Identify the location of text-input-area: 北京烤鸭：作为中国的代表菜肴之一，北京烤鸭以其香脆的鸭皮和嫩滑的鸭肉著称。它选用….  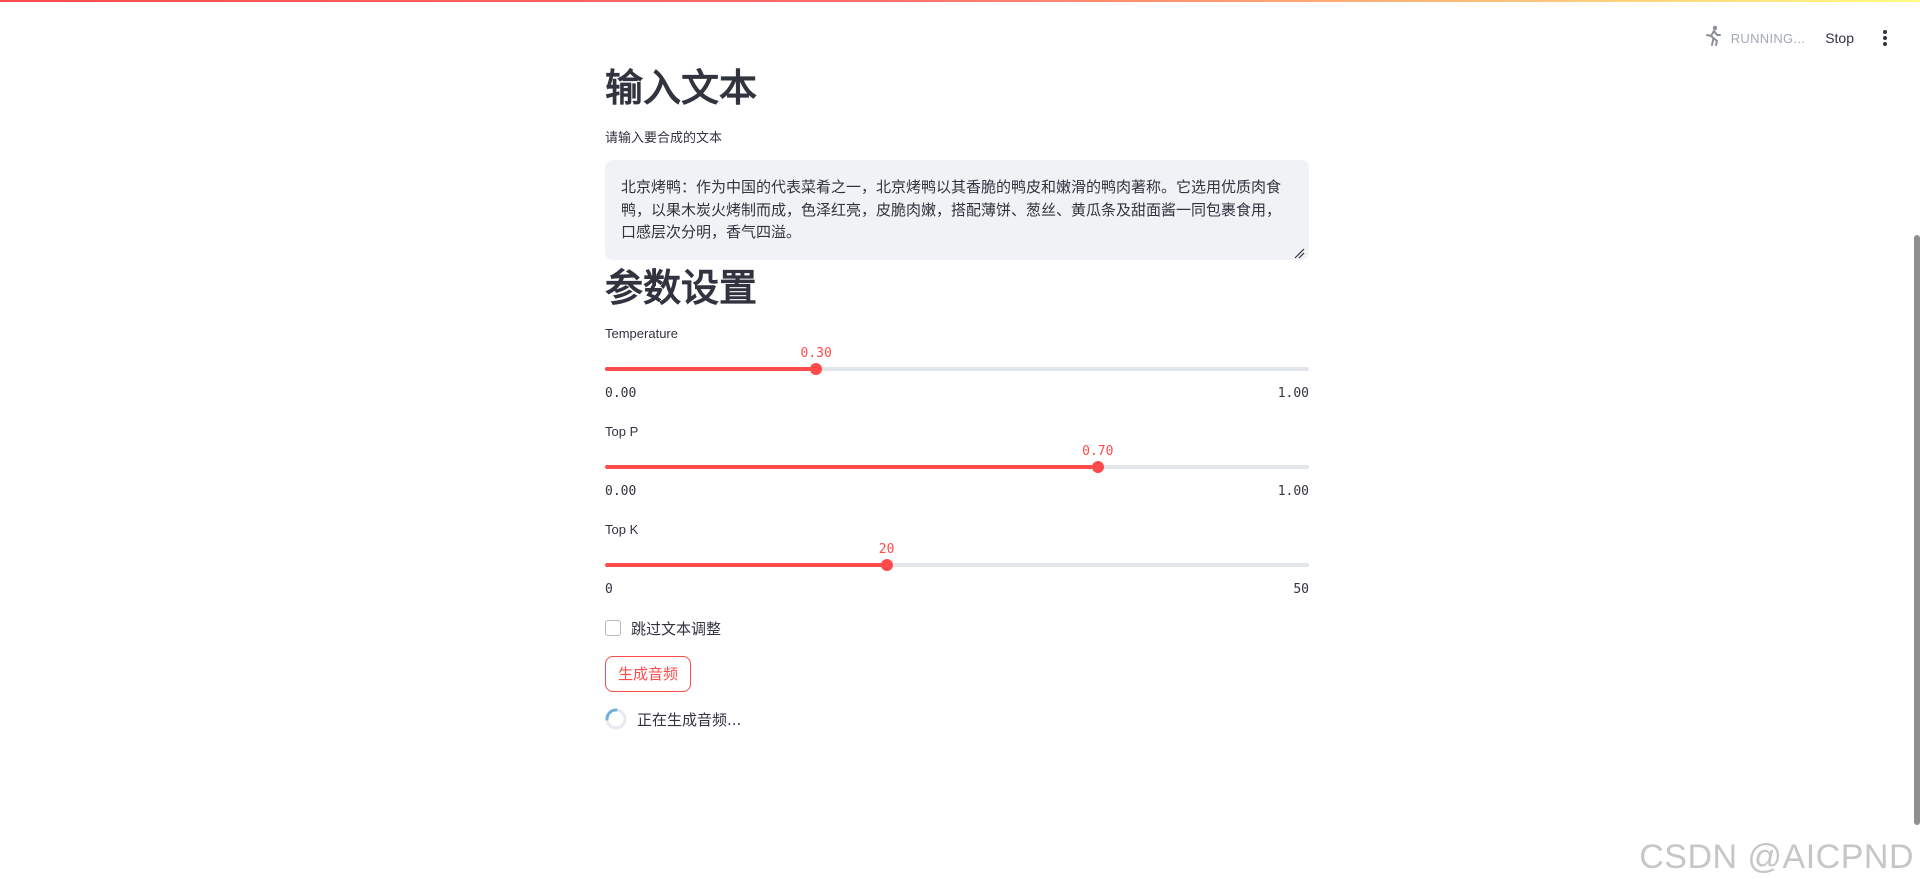
(957, 210).